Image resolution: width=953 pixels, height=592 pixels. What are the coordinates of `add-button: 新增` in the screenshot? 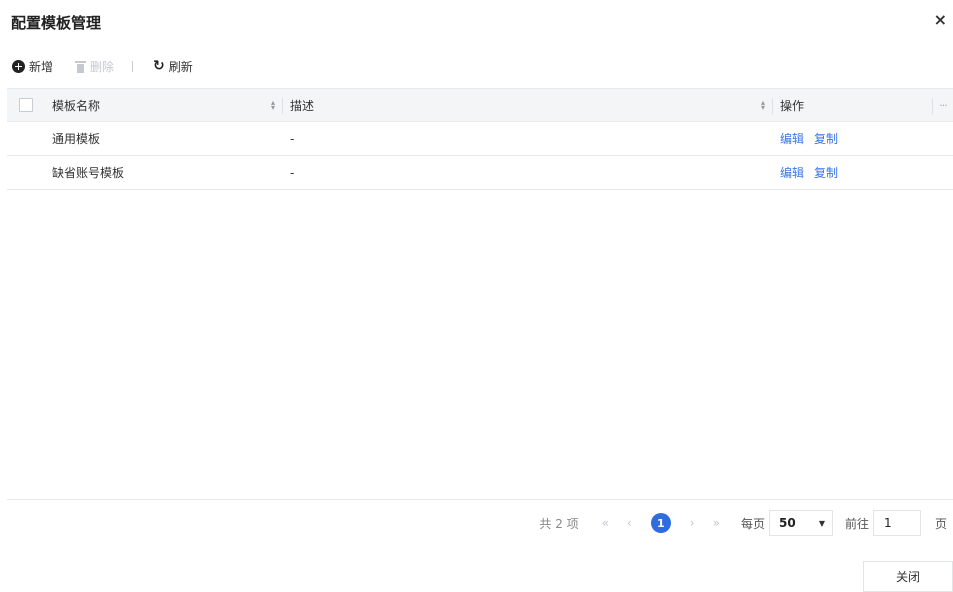 It's located at (32, 66).